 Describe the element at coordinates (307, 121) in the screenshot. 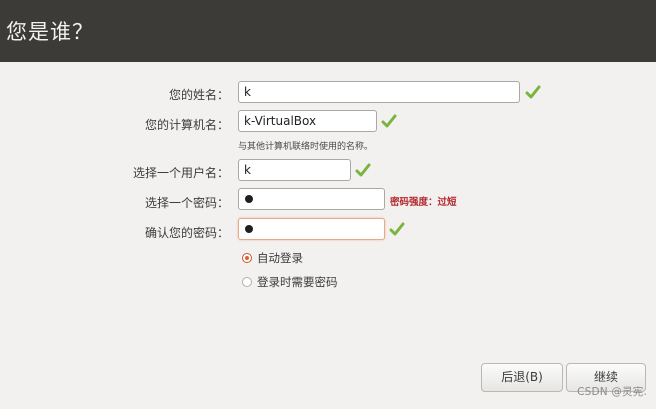

I see `computer-name-field: k-VirtualBox` at that location.